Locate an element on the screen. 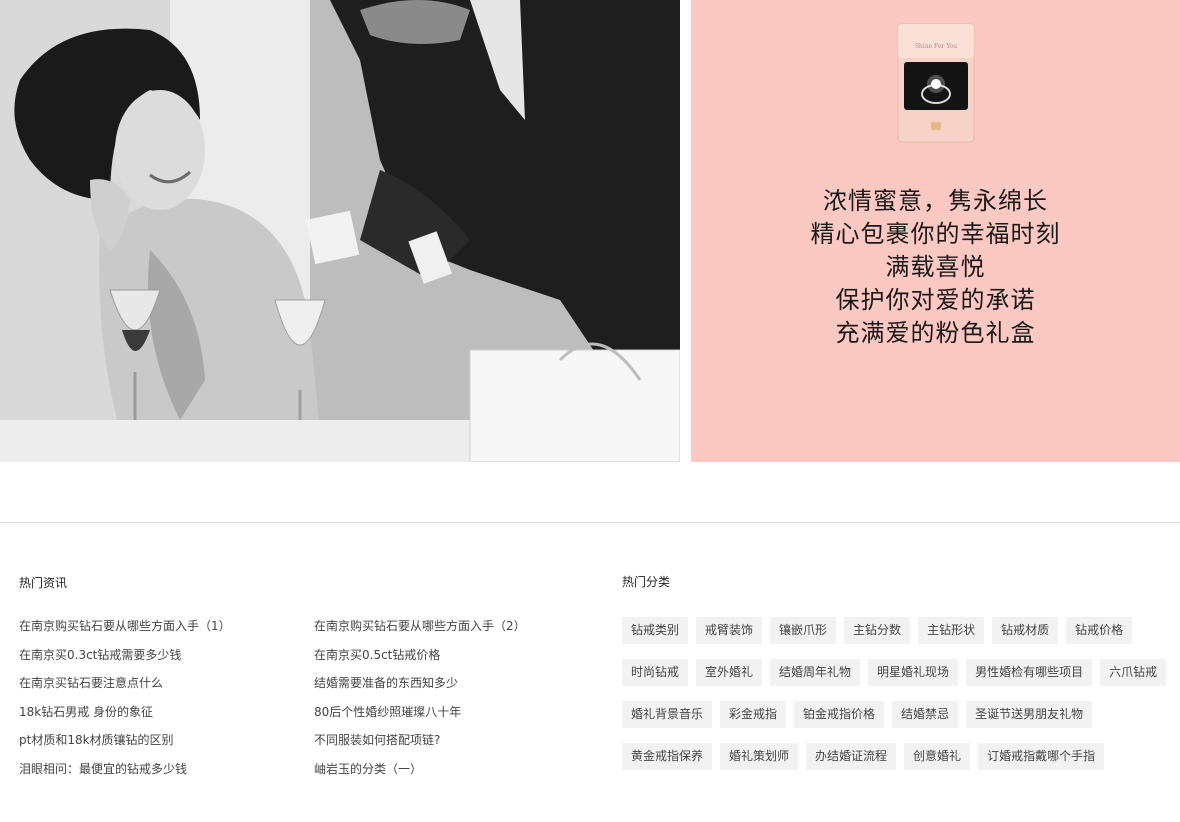 The width and height of the screenshot is (1180, 822). category-tag: 钻戒材质 is located at coordinates (1025, 630).